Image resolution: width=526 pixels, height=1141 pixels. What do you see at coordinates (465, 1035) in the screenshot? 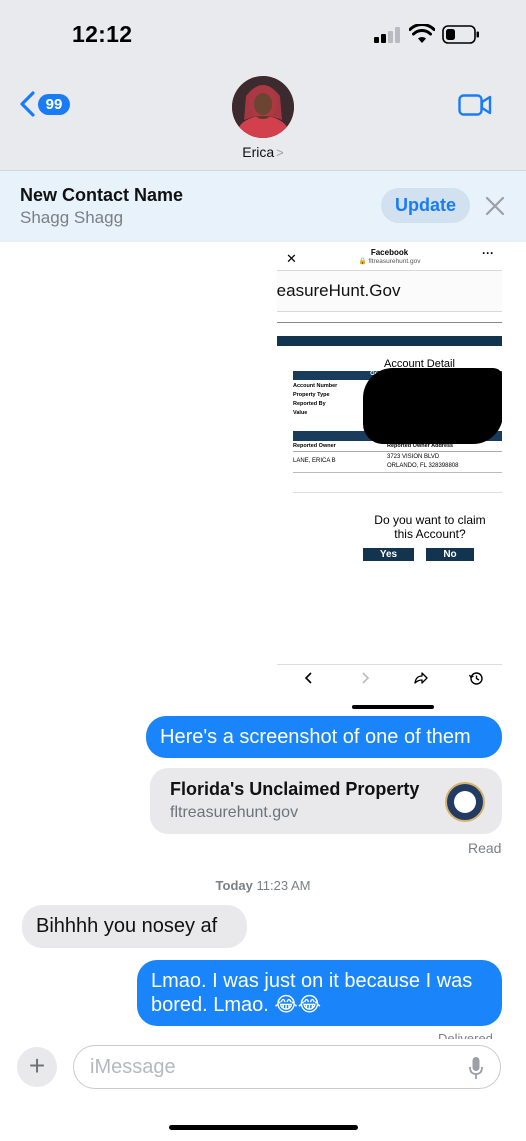
I see `delivered-receipt: Delivered` at bounding box center [465, 1035].